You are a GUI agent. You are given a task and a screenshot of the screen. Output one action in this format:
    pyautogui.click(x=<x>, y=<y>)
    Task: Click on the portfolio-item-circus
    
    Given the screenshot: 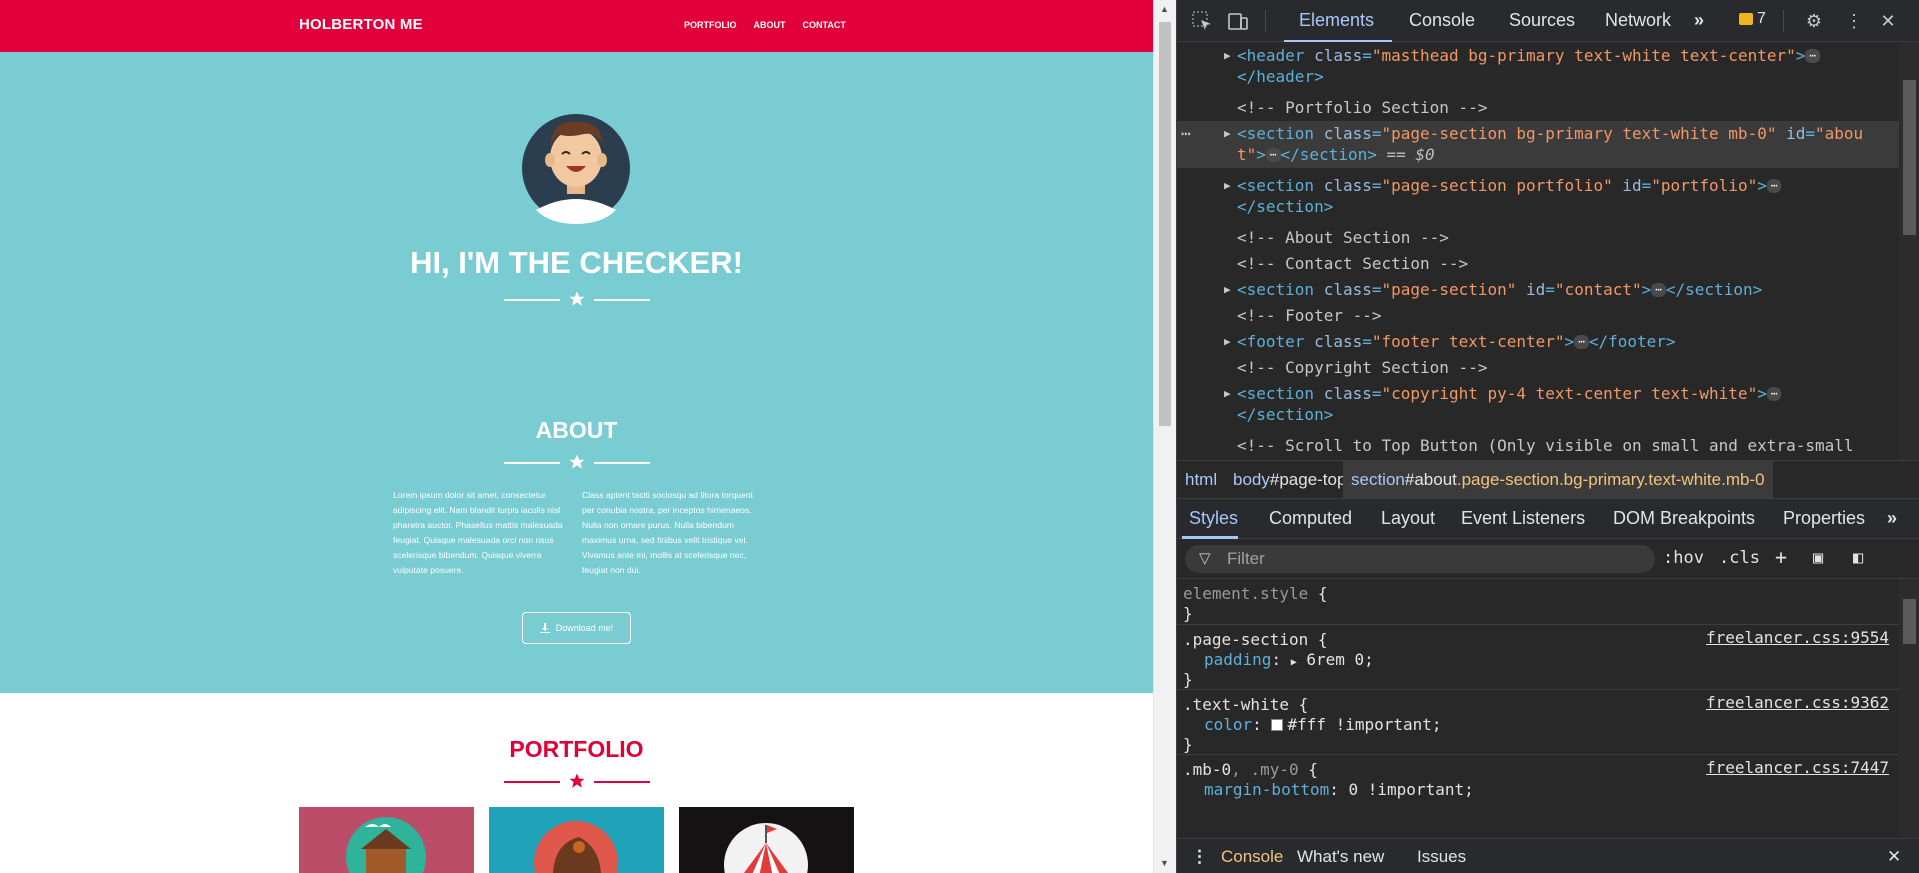 What is the action you would take?
    pyautogui.click(x=766, y=840)
    